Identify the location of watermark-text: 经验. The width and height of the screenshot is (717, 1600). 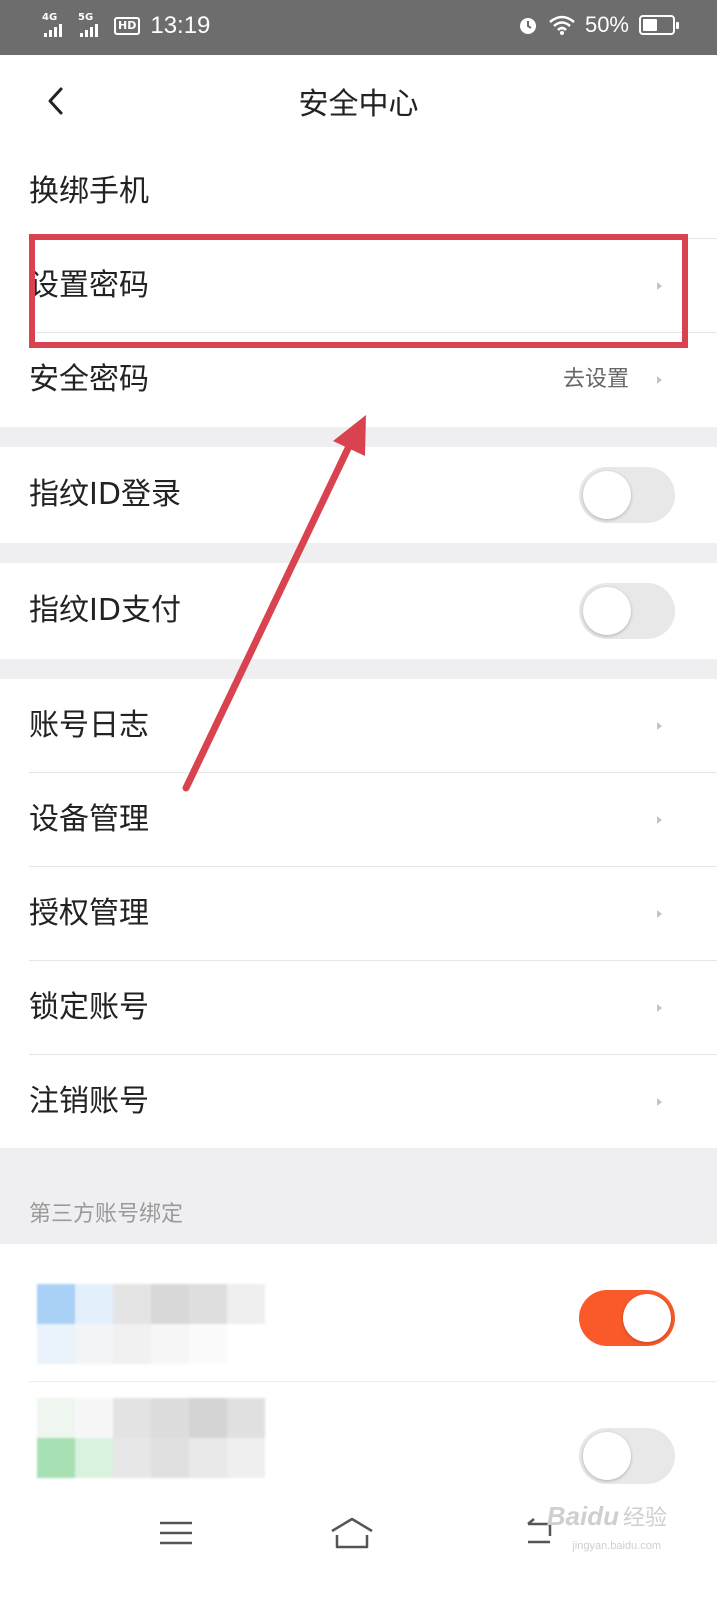
(644, 1518).